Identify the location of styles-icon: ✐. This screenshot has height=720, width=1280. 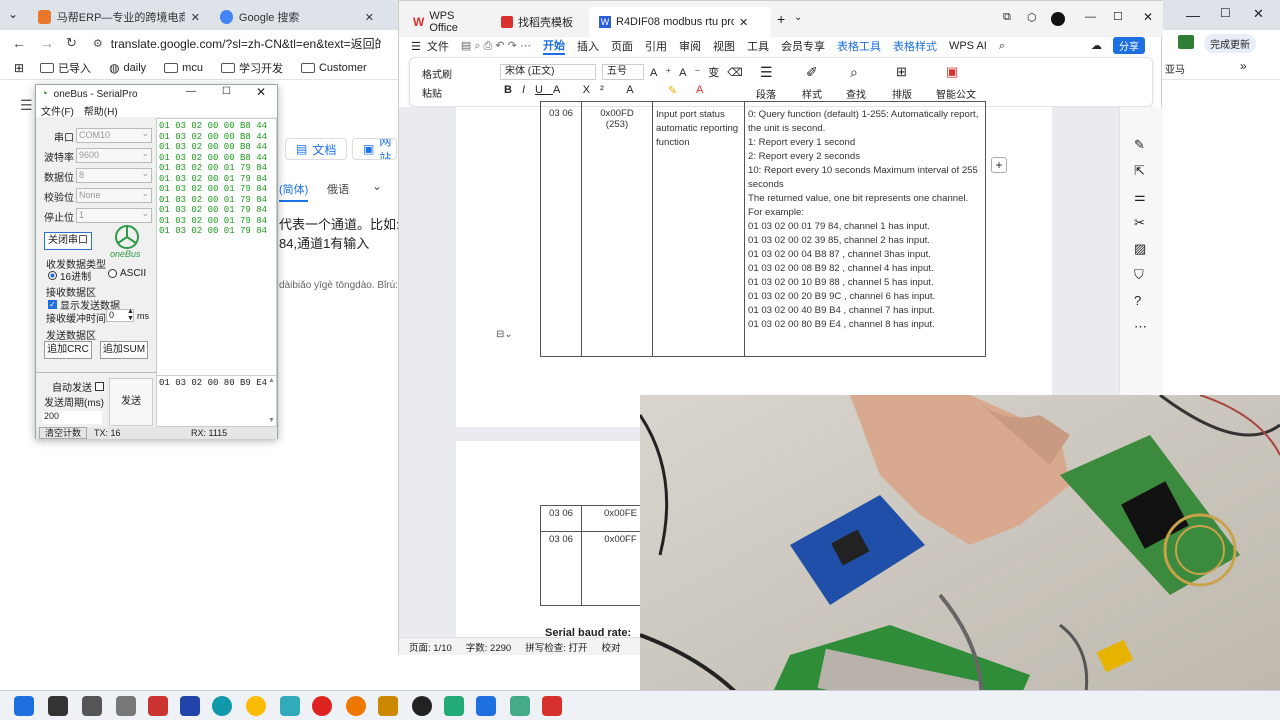
(812, 72).